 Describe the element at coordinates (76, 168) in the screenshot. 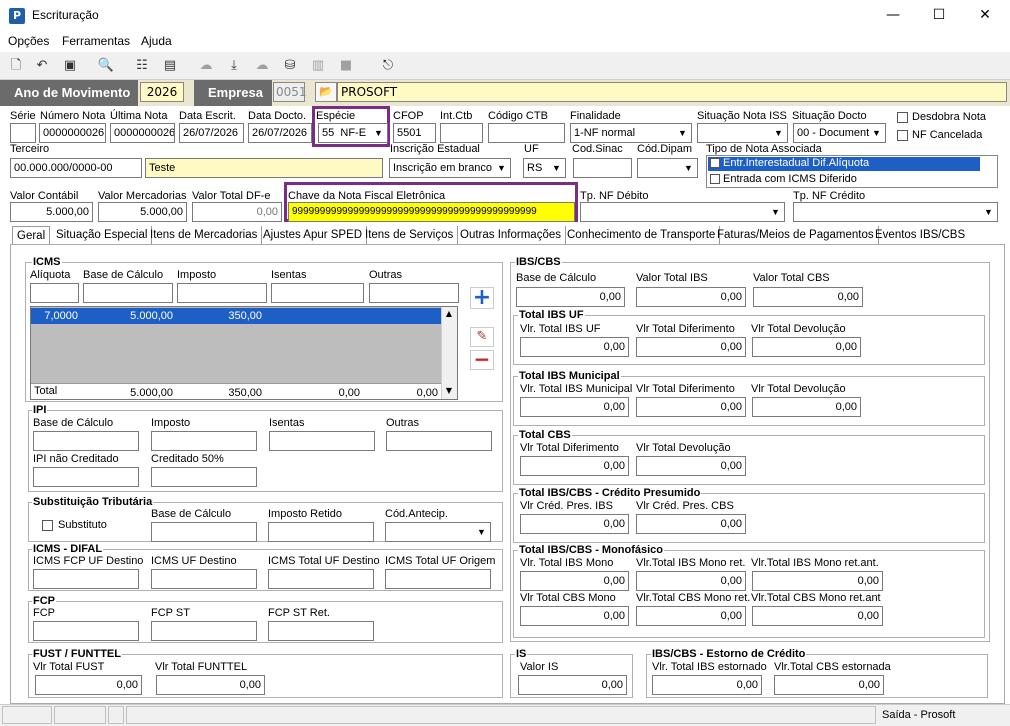

I see `terceiro-cnpj-field: 00.000.000/0000-00` at that location.